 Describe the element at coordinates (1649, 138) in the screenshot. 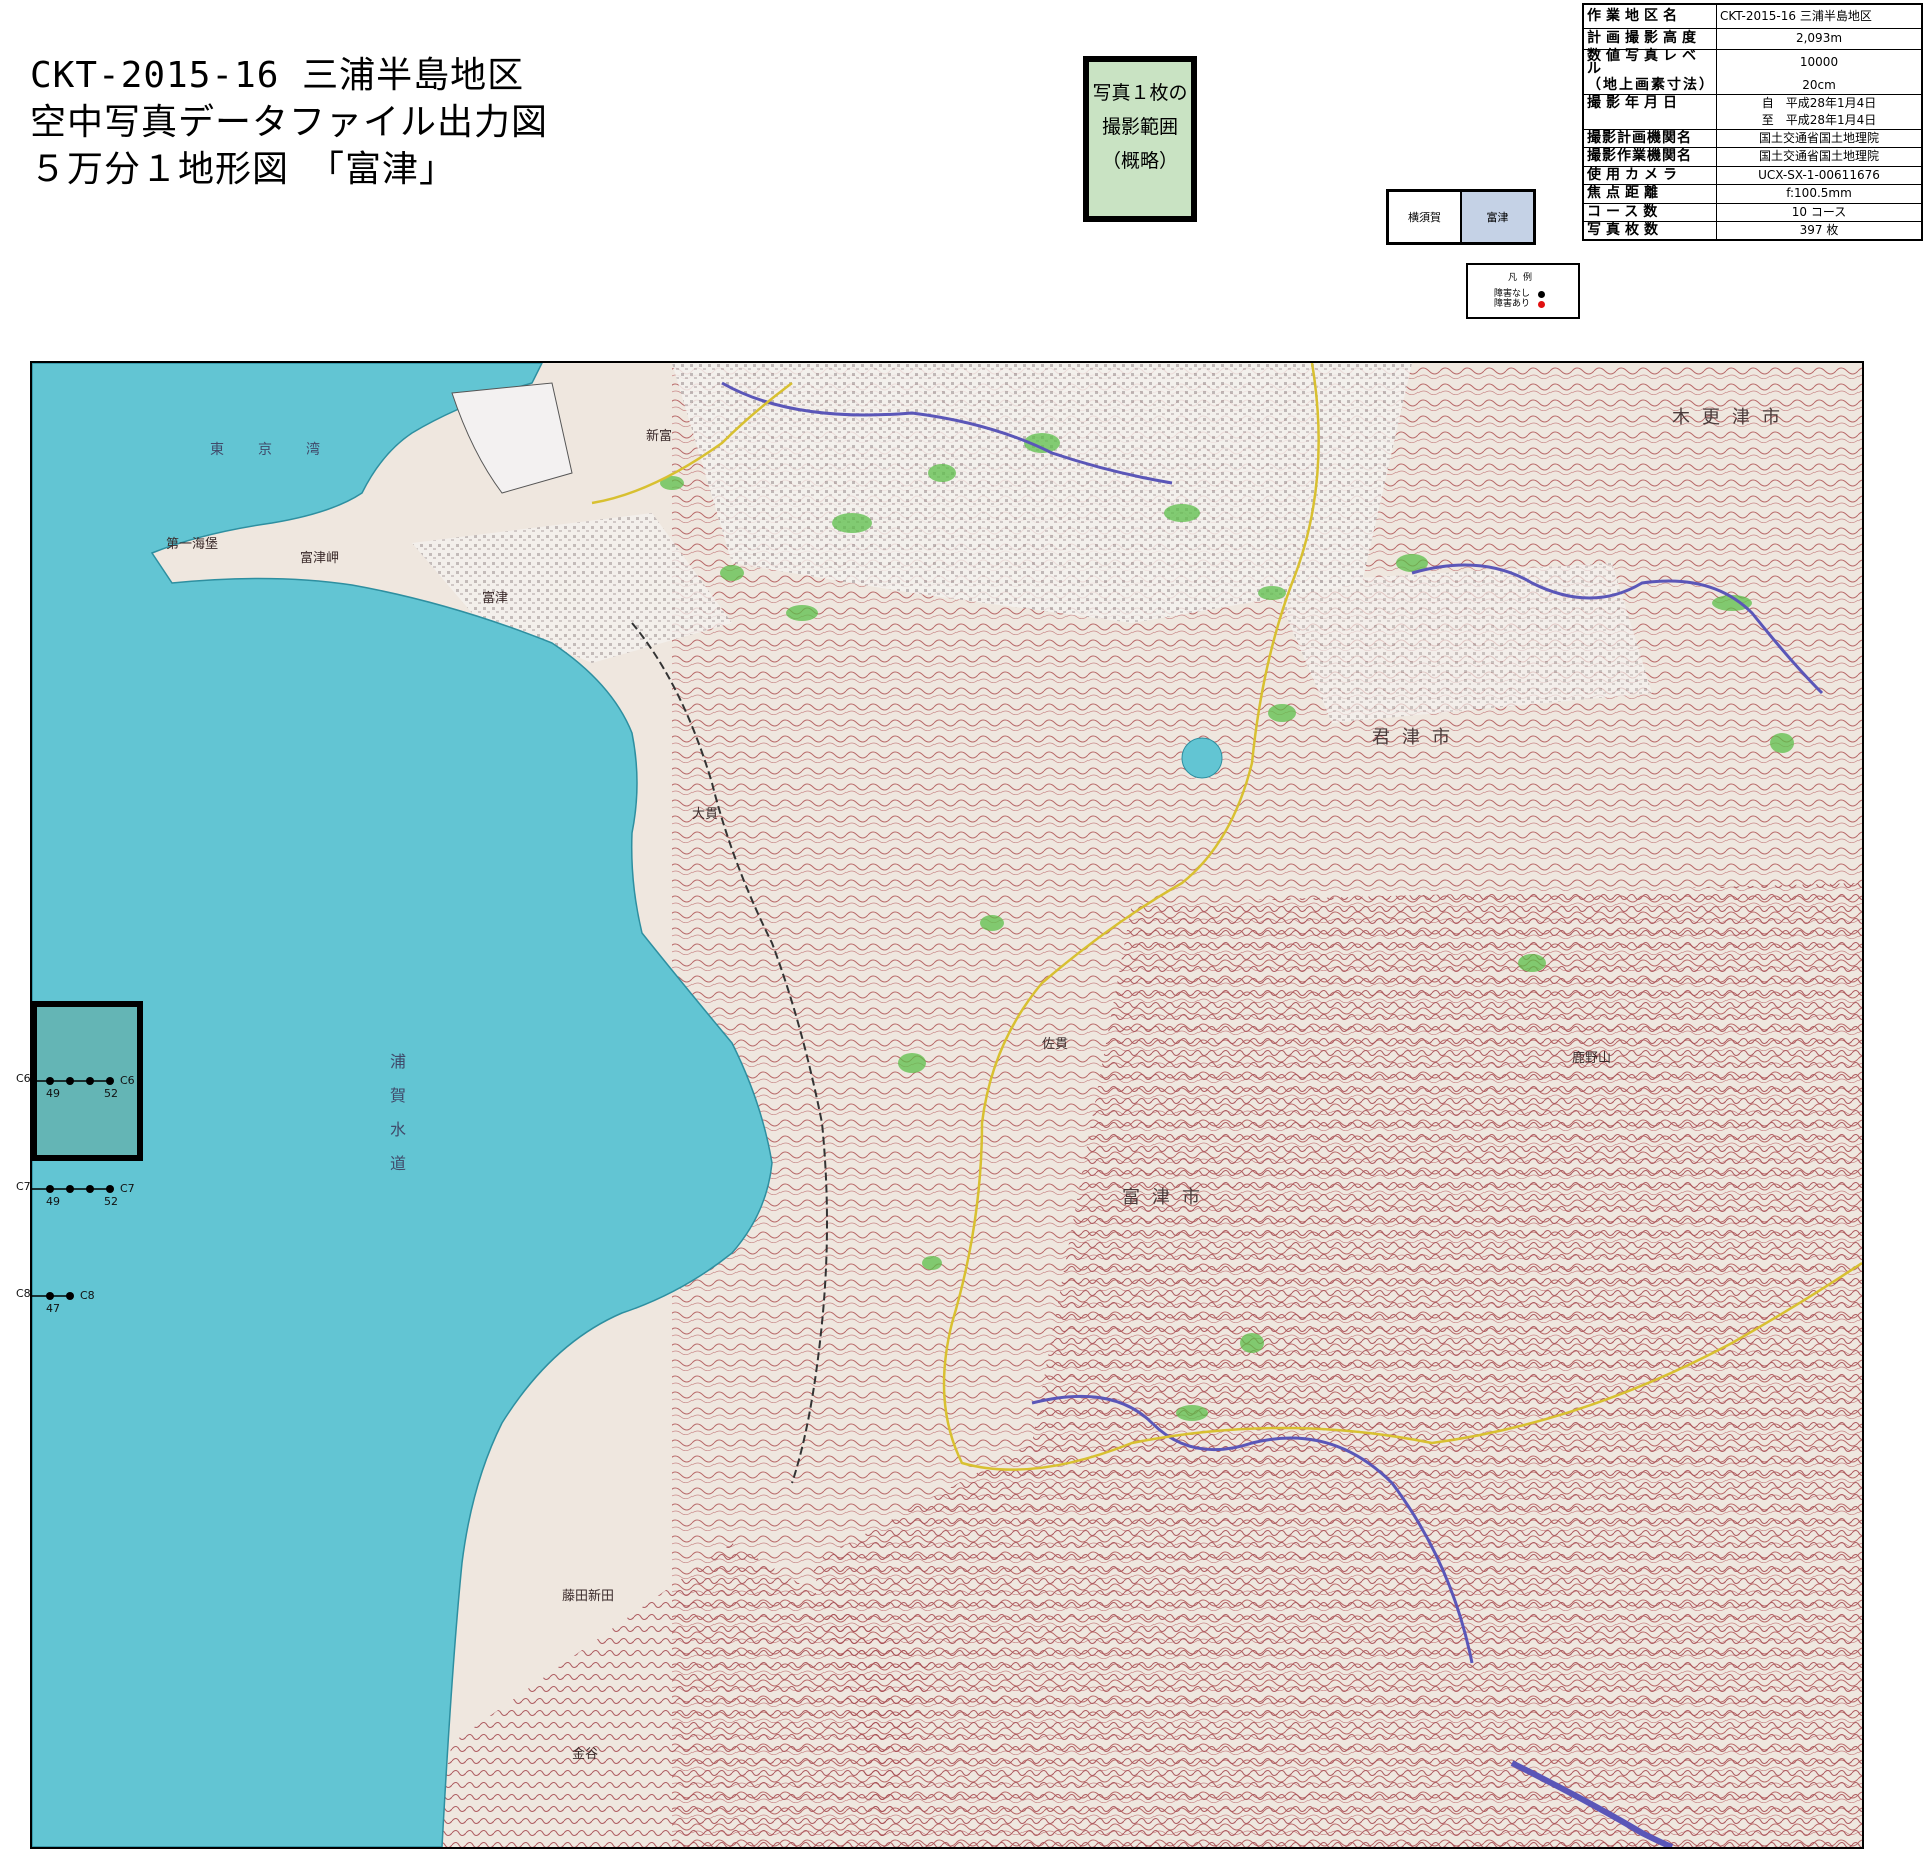

I see `info-key: 撮影計画機関名` at that location.